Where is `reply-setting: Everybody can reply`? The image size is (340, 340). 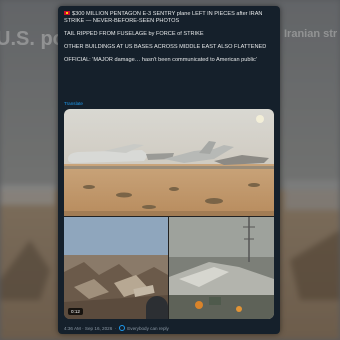 reply-setting: Everybody can reply is located at coordinates (148, 328).